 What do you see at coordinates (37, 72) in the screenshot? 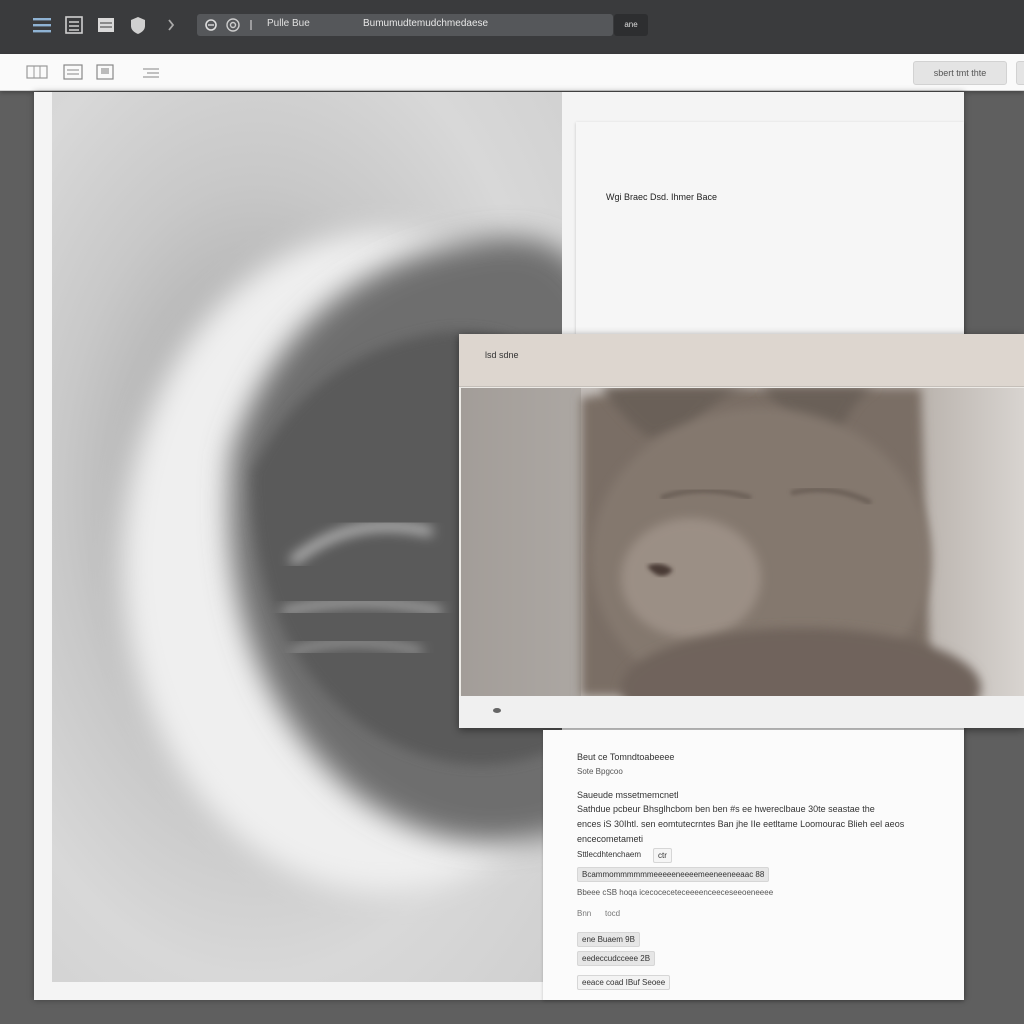
I see `grid-icon` at bounding box center [37, 72].